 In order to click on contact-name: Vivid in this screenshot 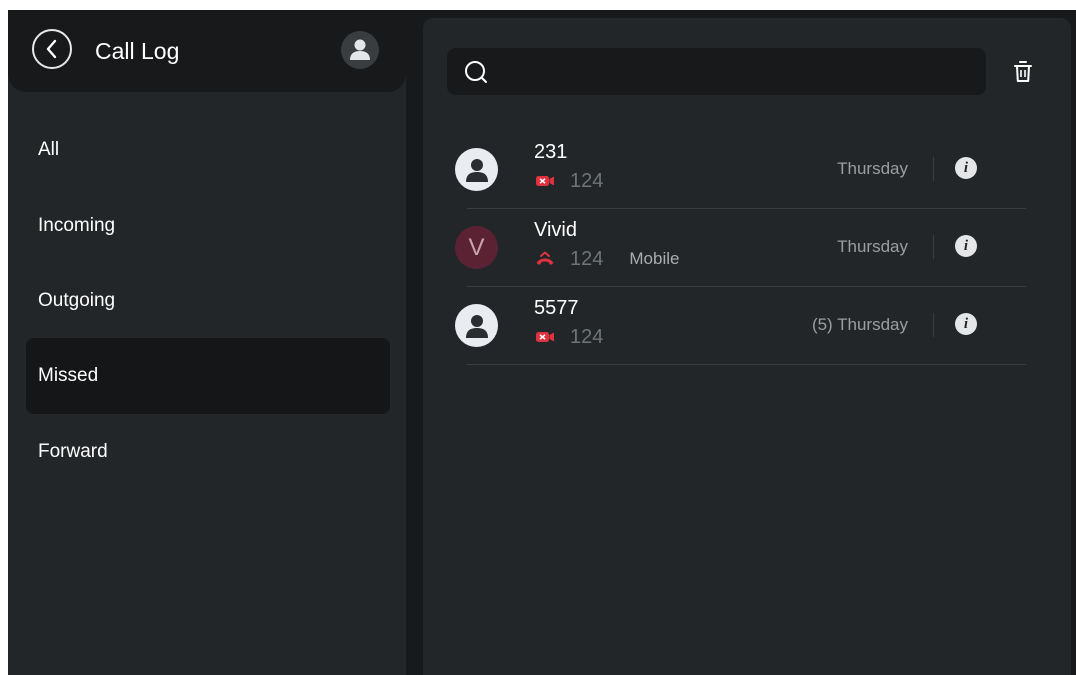, I will do `click(555, 230)`.